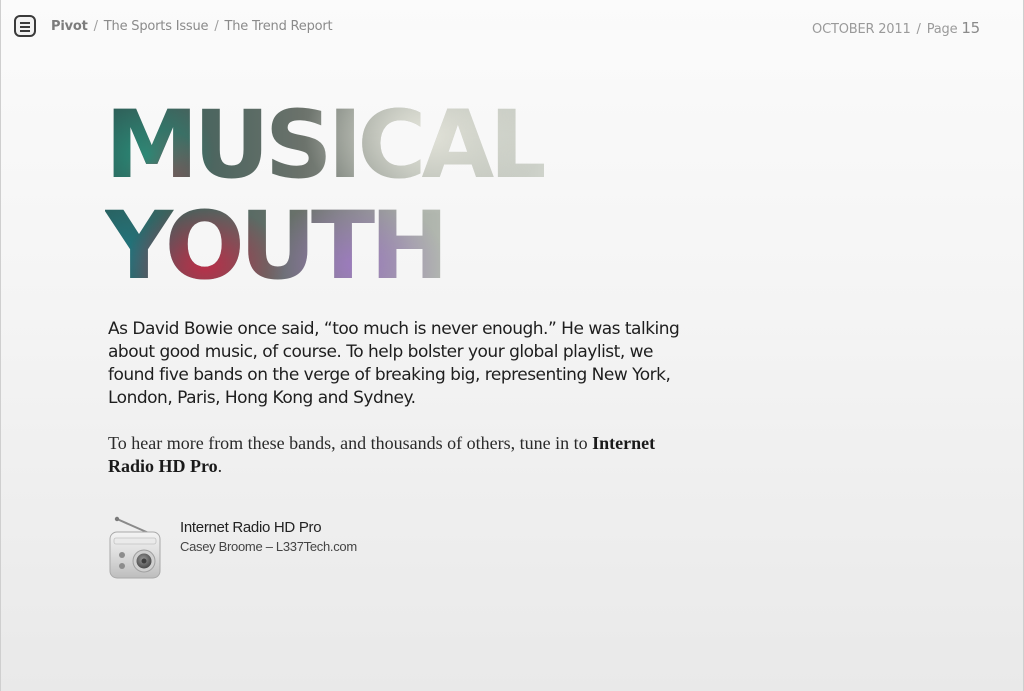 This screenshot has width=1024, height=691. I want to click on page-number: 15, so click(970, 28).